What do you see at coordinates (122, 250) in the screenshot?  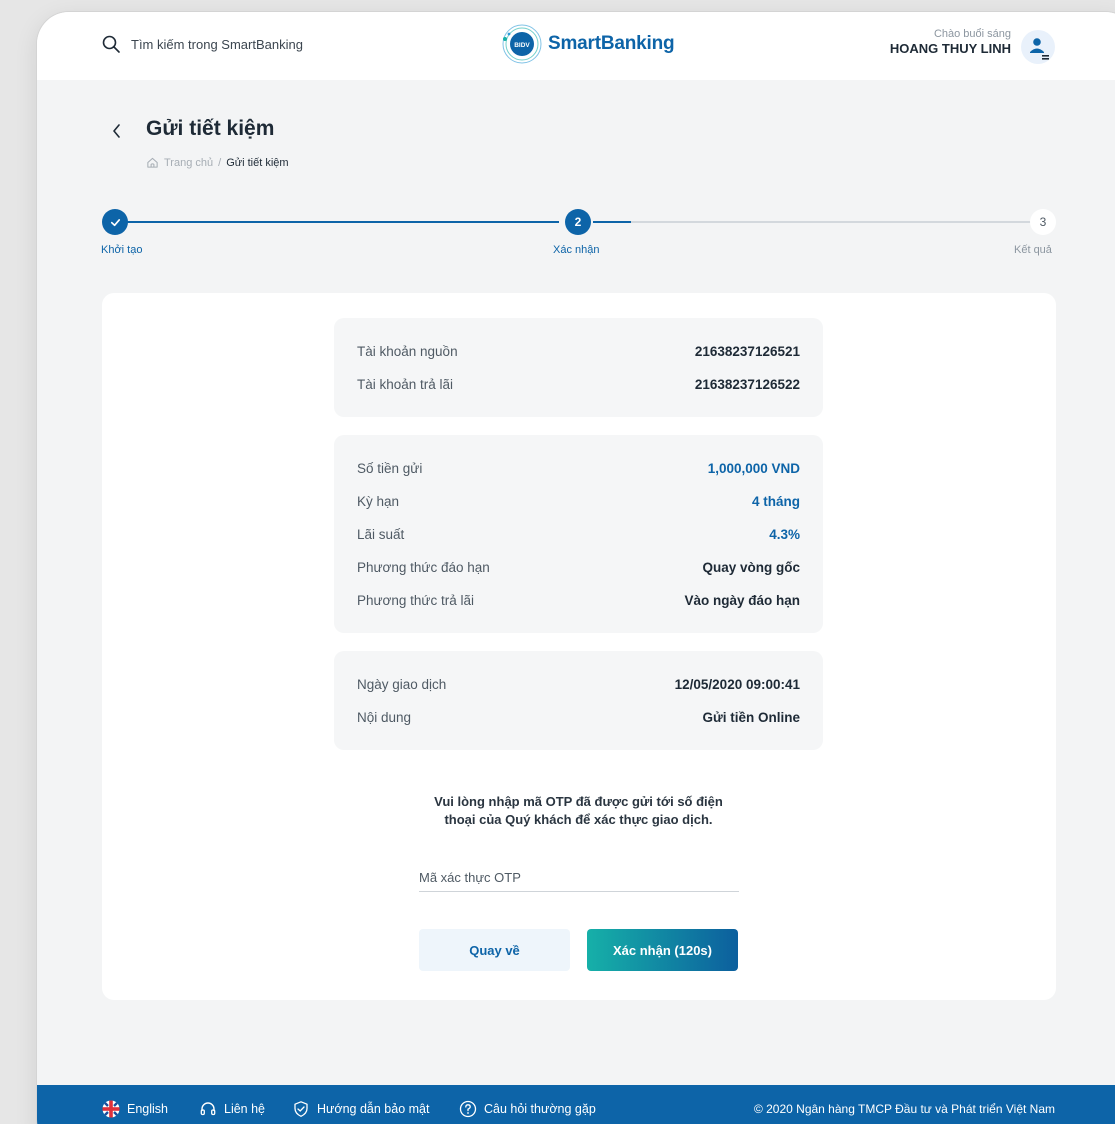 I see `step-1-label: Khởi tạo` at bounding box center [122, 250].